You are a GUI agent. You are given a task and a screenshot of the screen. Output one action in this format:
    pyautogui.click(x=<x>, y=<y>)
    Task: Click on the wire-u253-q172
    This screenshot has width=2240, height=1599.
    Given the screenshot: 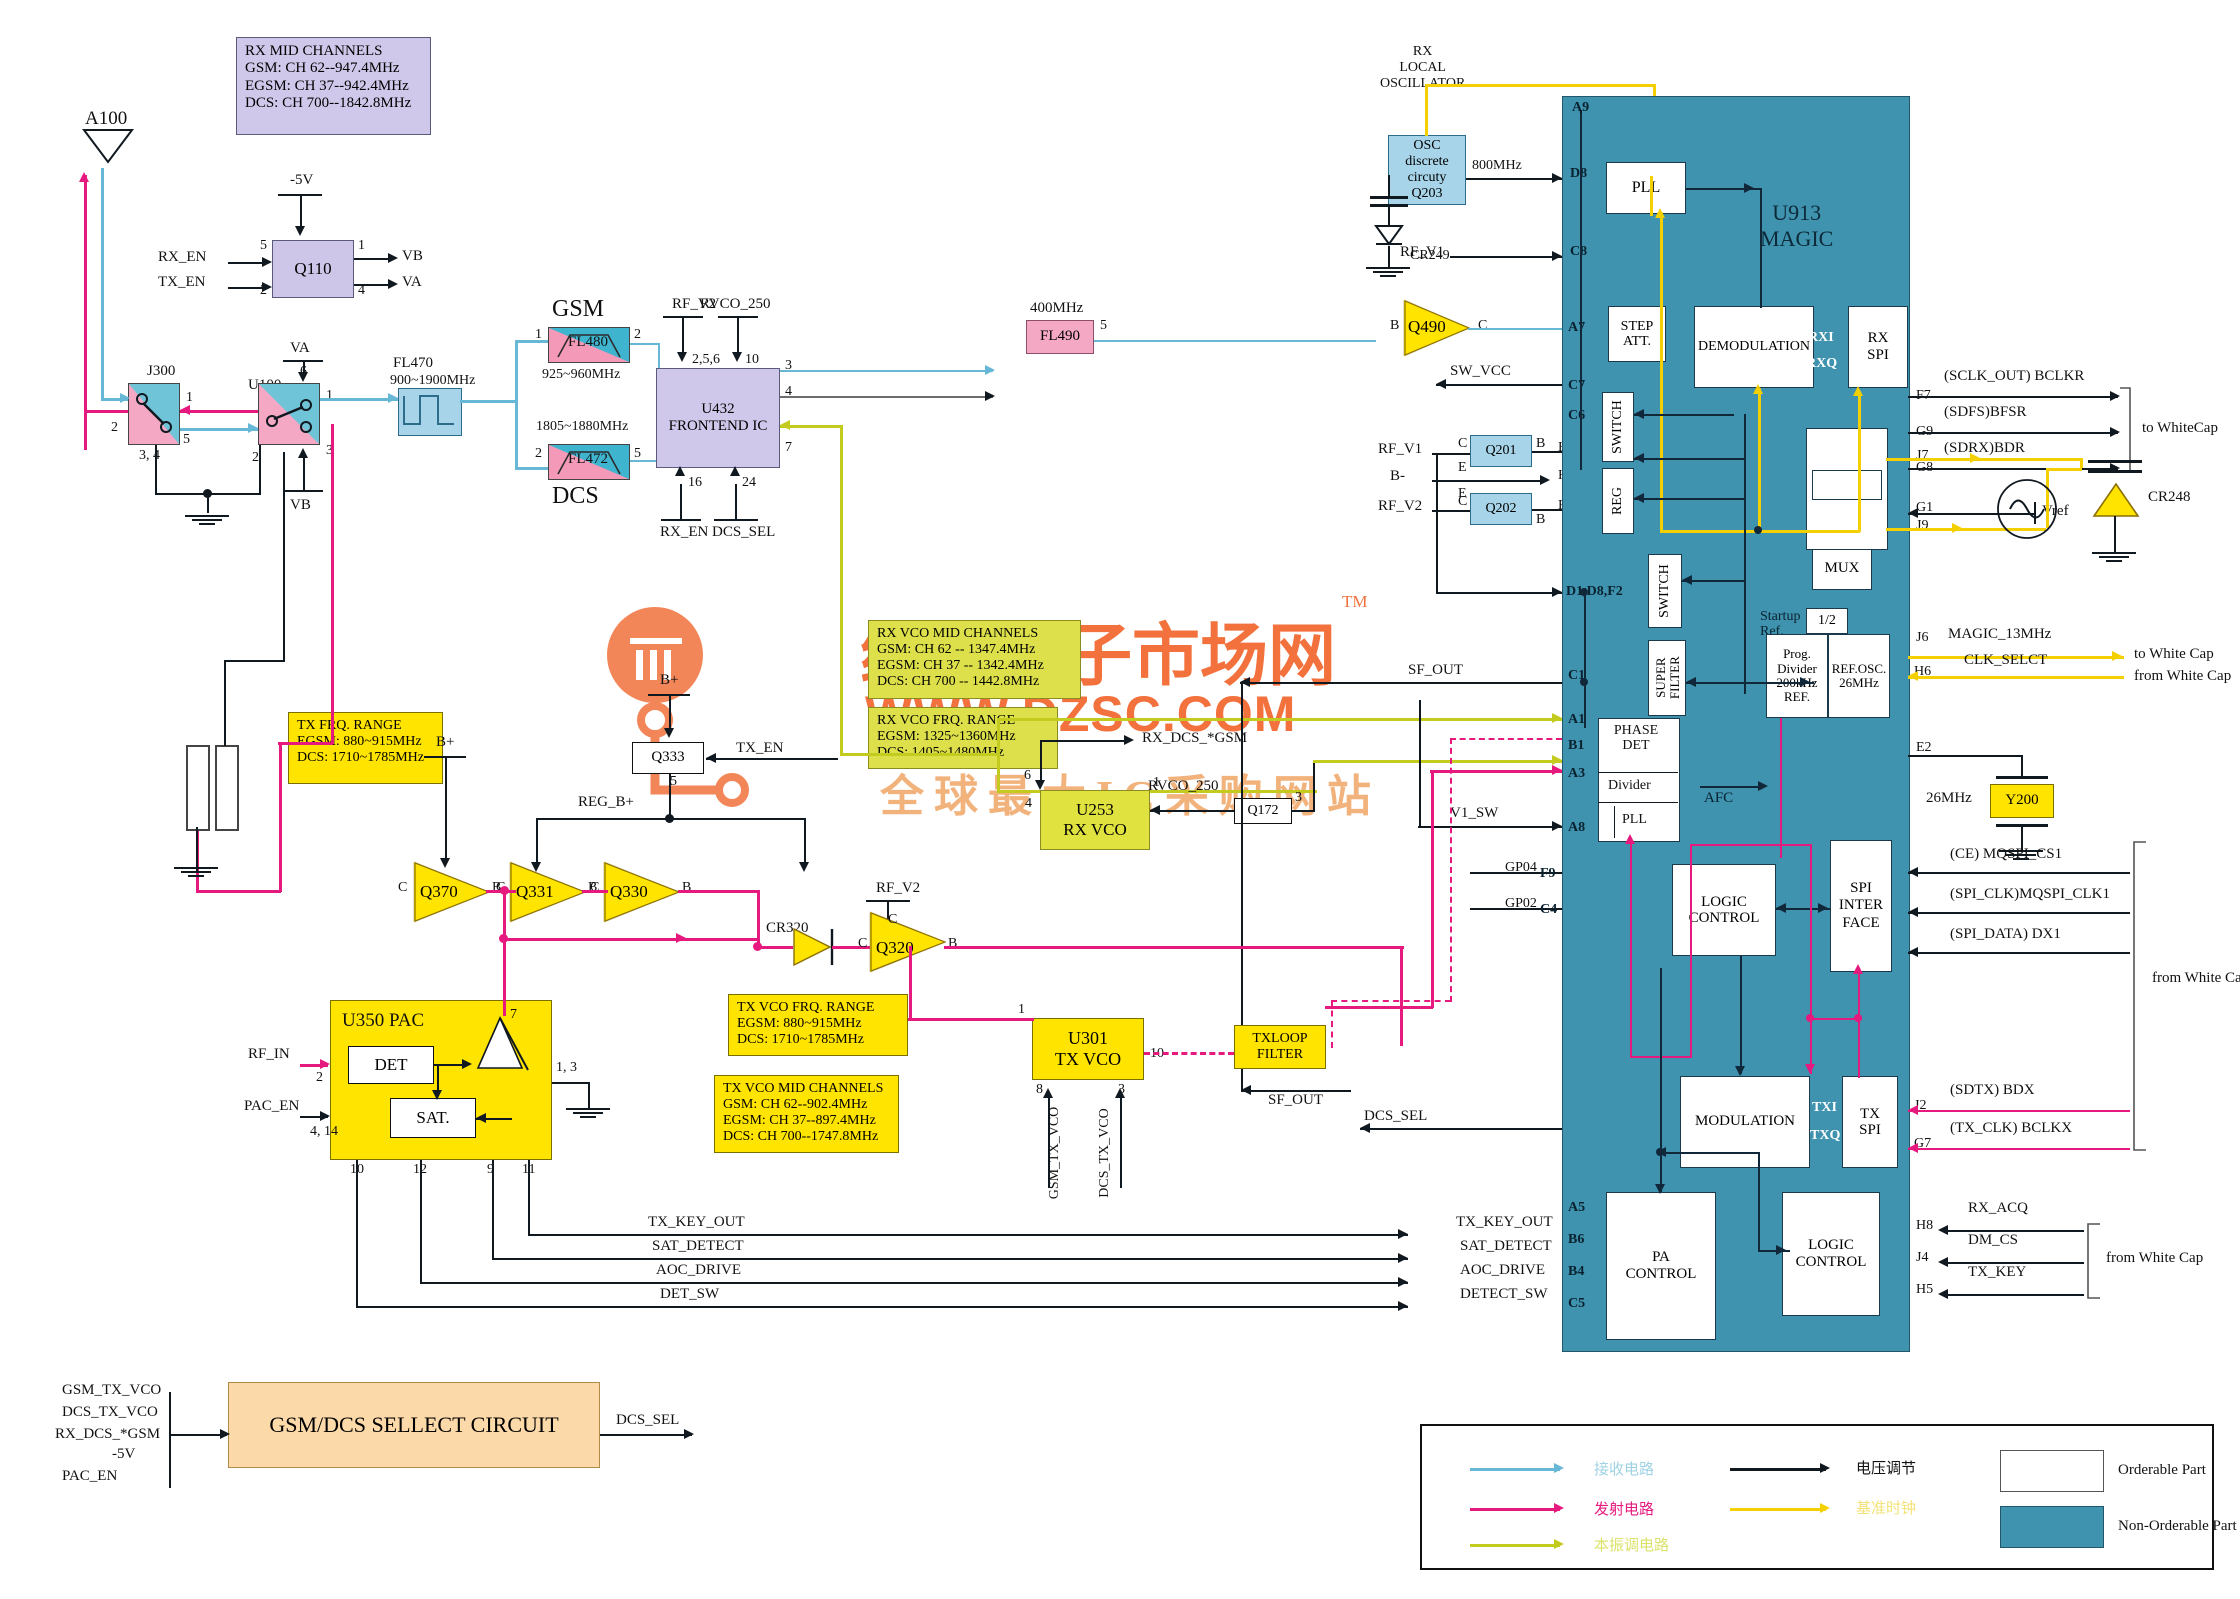 What is the action you would take?
    pyautogui.click(x=1192, y=811)
    